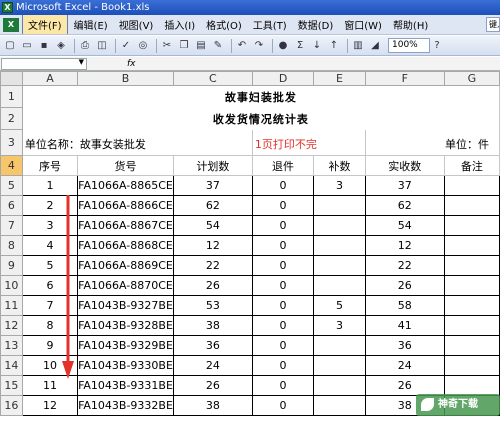  What do you see at coordinates (11, 305) in the screenshot?
I see `row-header: 11` at bounding box center [11, 305].